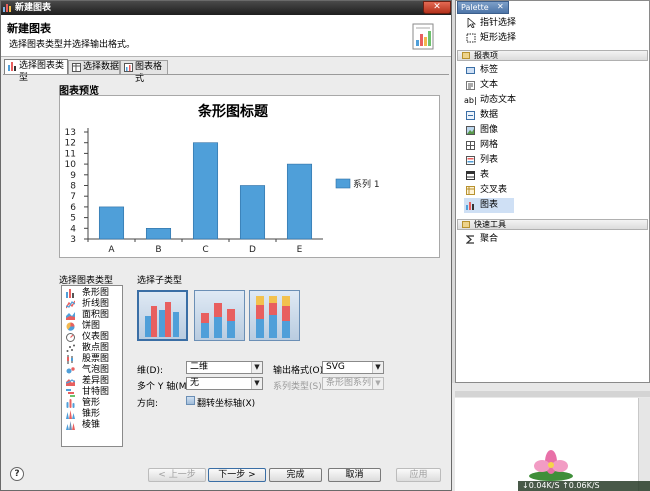 This screenshot has height=491, width=650. Describe the element at coordinates (205, 250) in the screenshot. I see `x-tick-label: C` at that location.